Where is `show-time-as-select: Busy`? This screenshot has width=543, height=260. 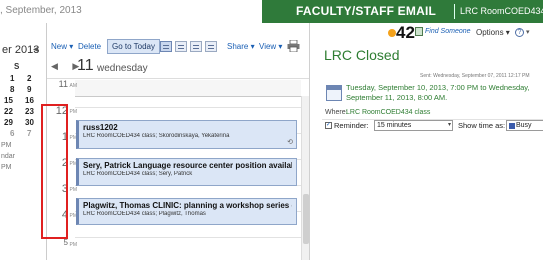 show-time-as-select: Busy is located at coordinates (524, 125).